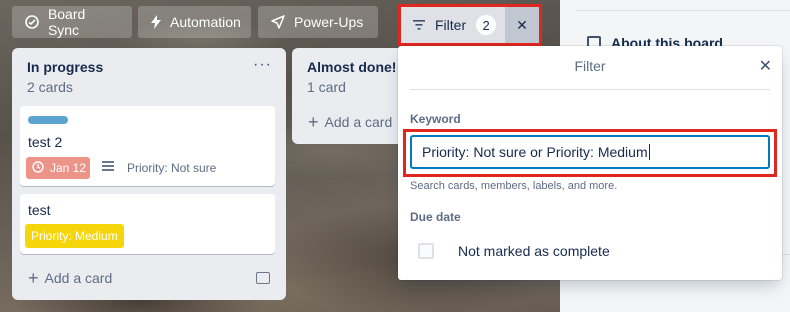 The width and height of the screenshot is (790, 312). Describe the element at coordinates (435, 119) in the screenshot. I see `keyword-label: Keyword` at that location.